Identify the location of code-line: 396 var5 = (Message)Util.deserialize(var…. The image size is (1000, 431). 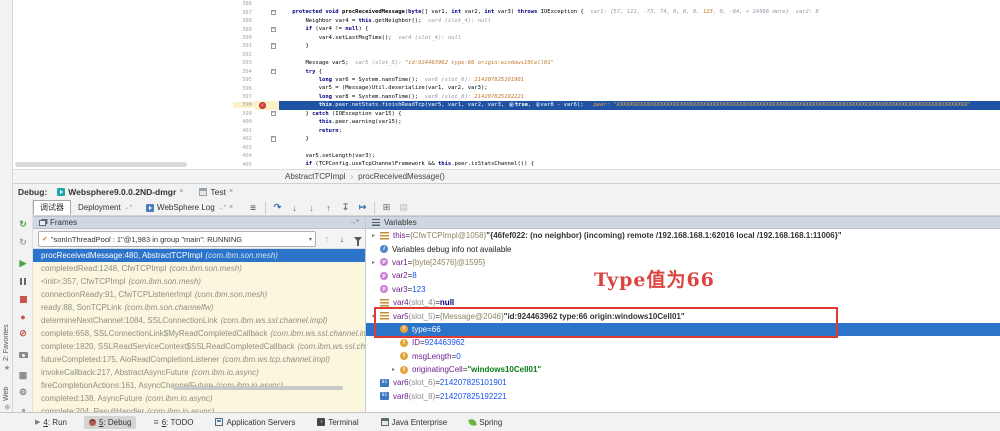
(616, 88).